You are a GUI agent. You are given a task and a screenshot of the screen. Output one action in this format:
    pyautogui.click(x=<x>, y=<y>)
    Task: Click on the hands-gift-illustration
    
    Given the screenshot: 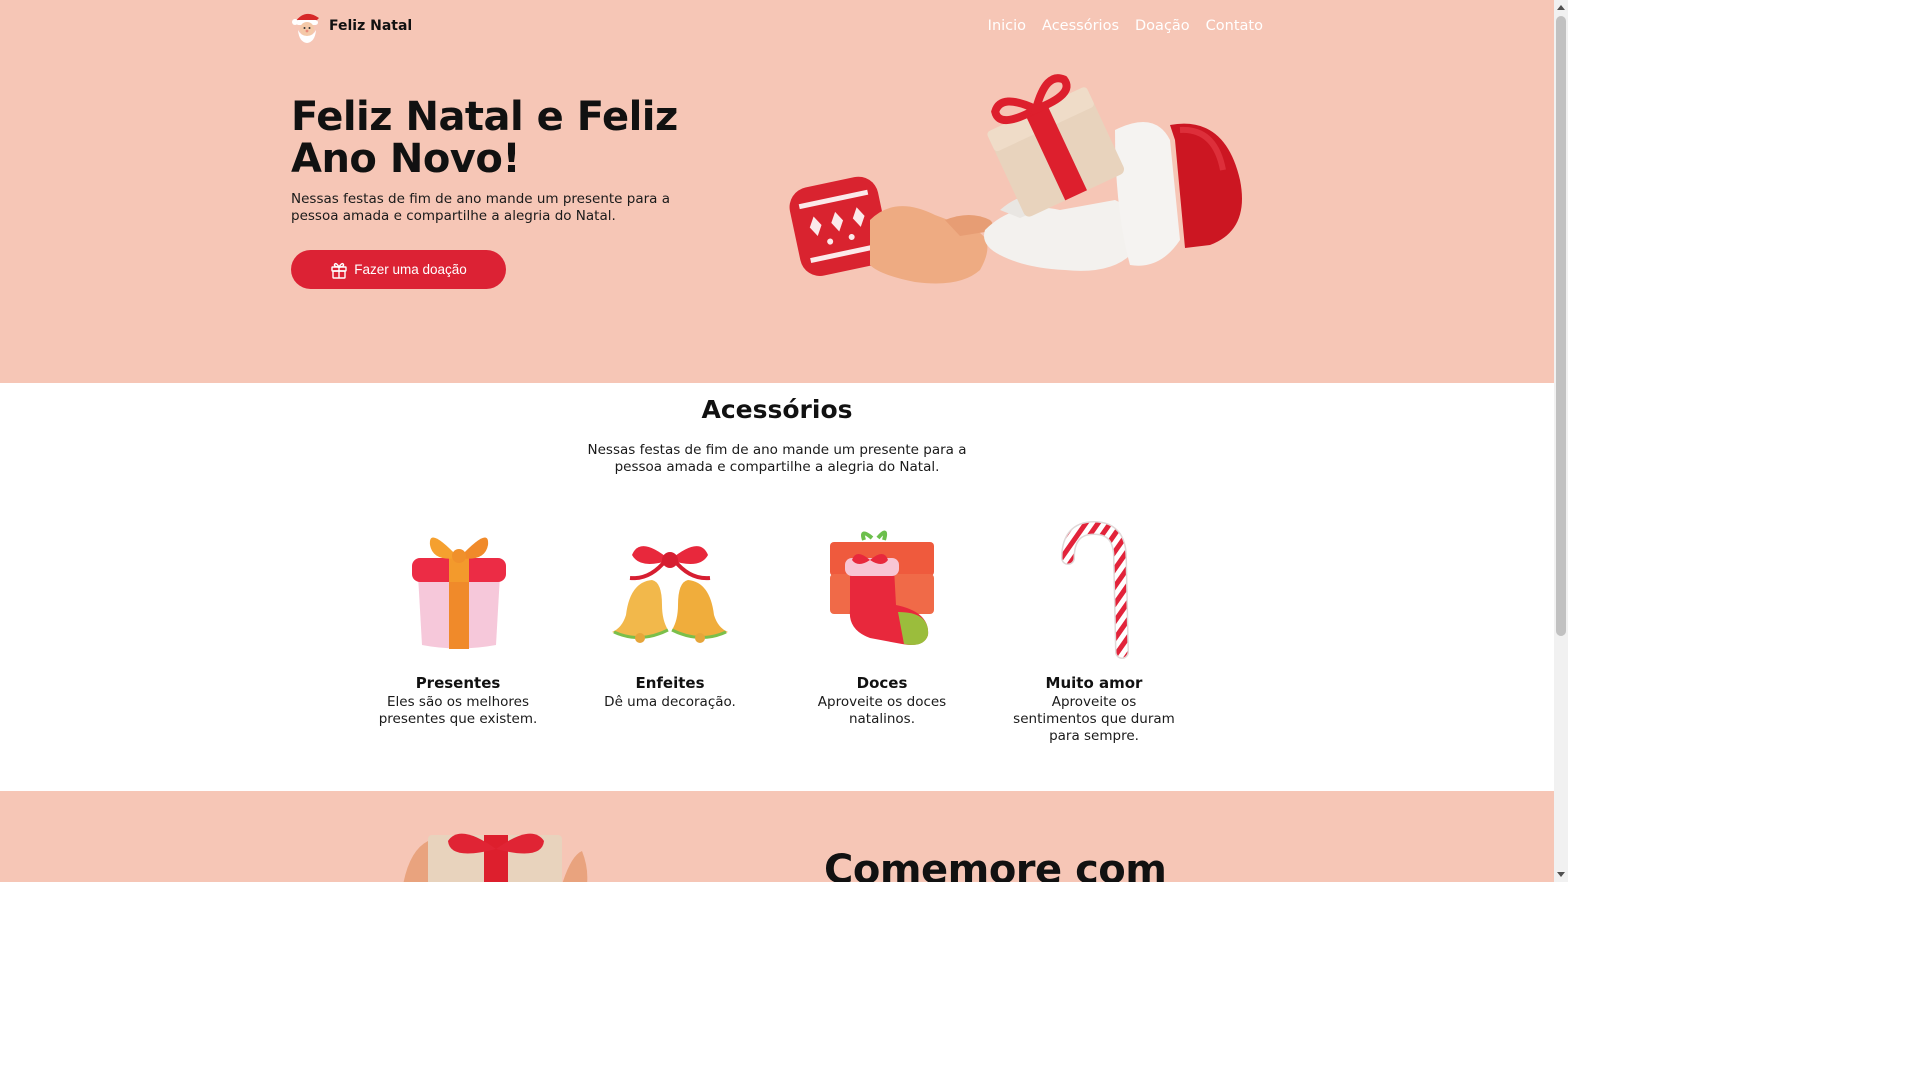 What is the action you would take?
    pyautogui.click(x=1015, y=179)
    